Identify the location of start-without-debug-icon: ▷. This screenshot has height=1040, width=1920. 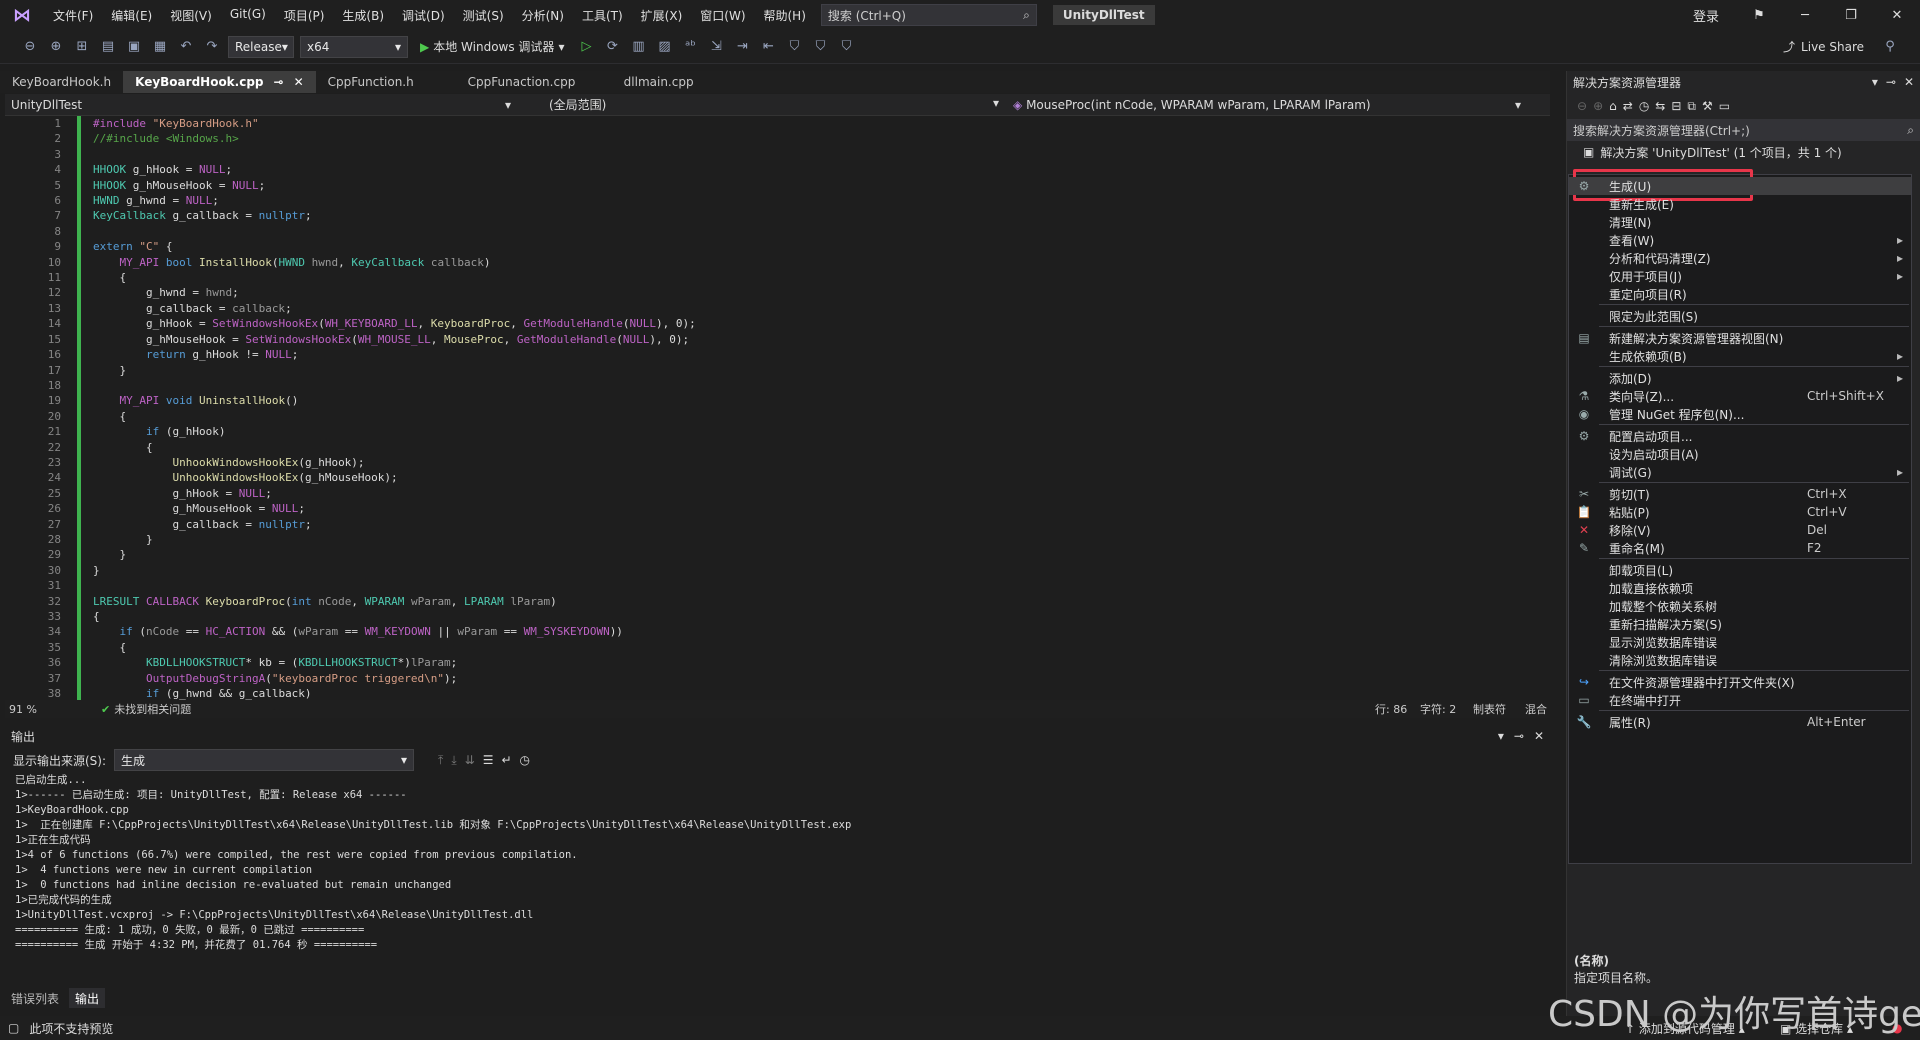
(586, 47).